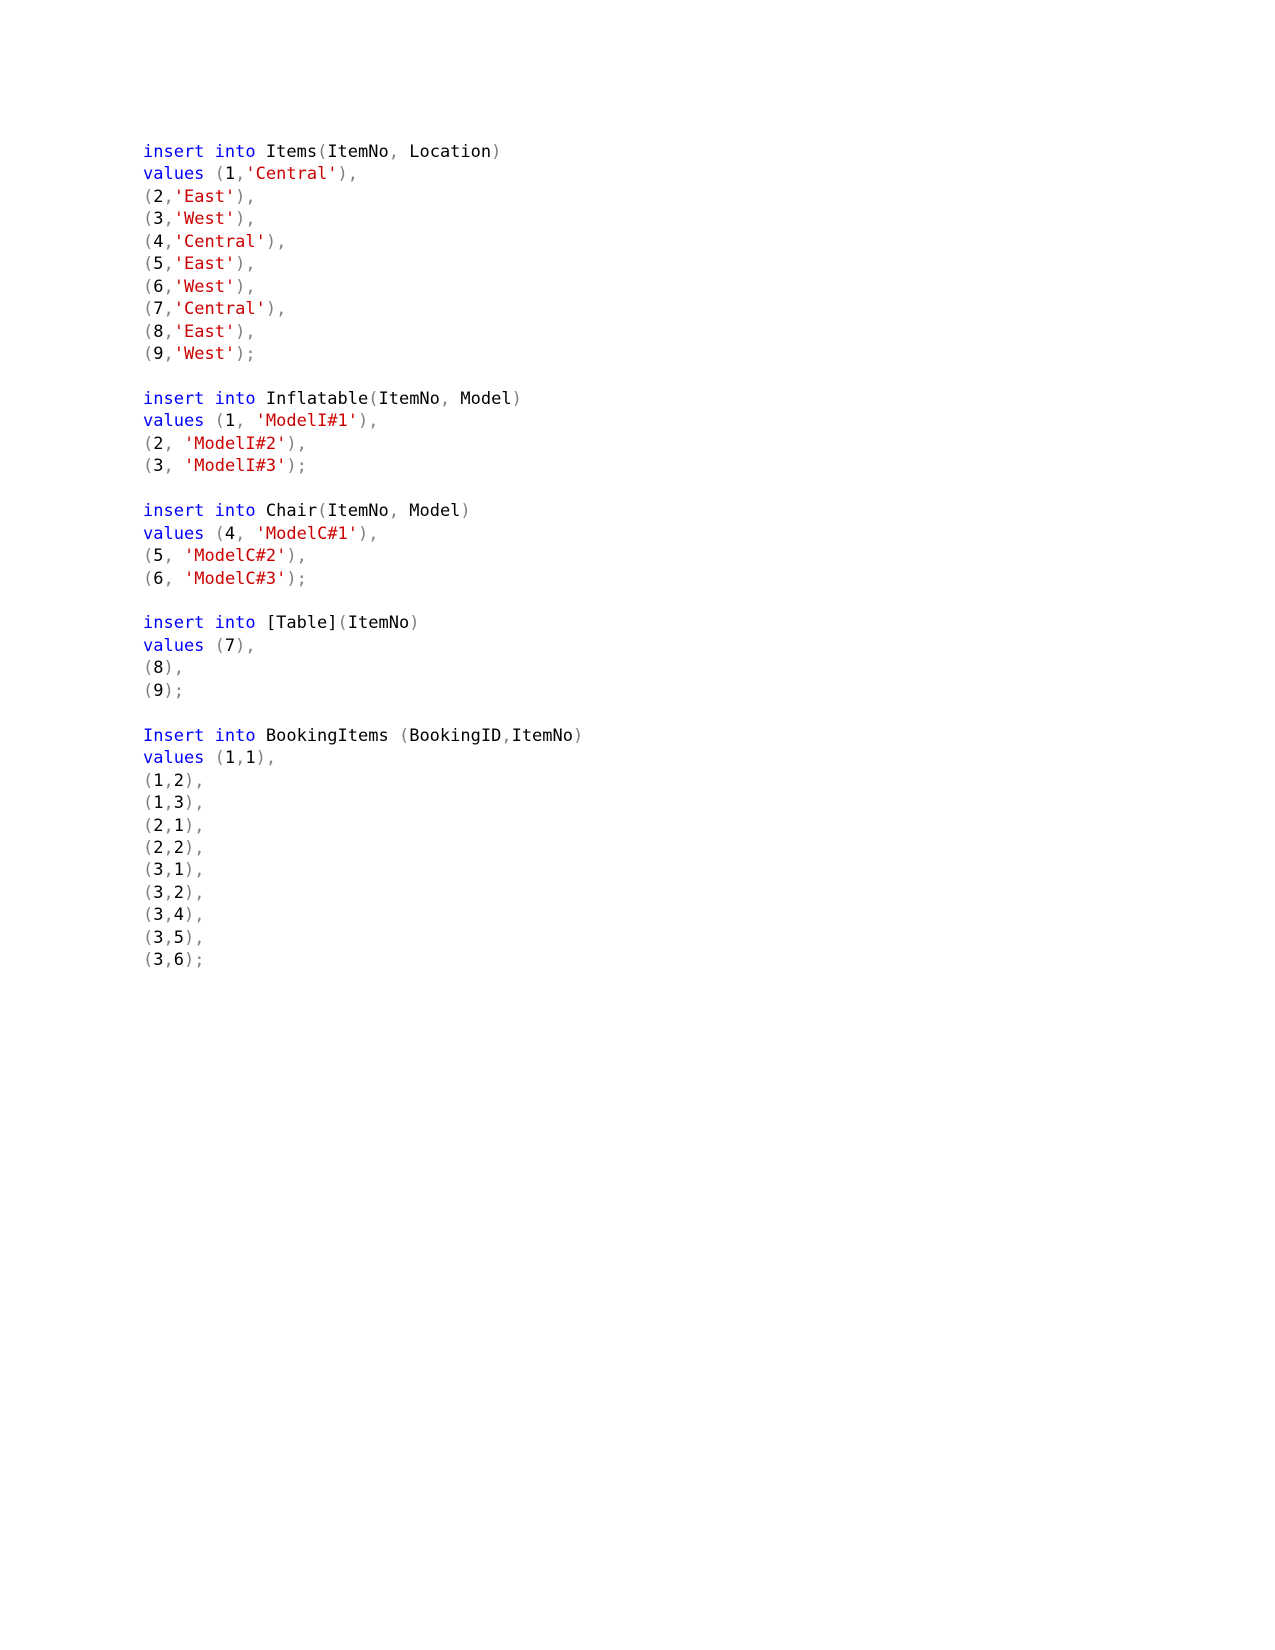 This screenshot has height=1650, width=1275. What do you see at coordinates (178, 960) in the screenshot?
I see `token-number: 6` at bounding box center [178, 960].